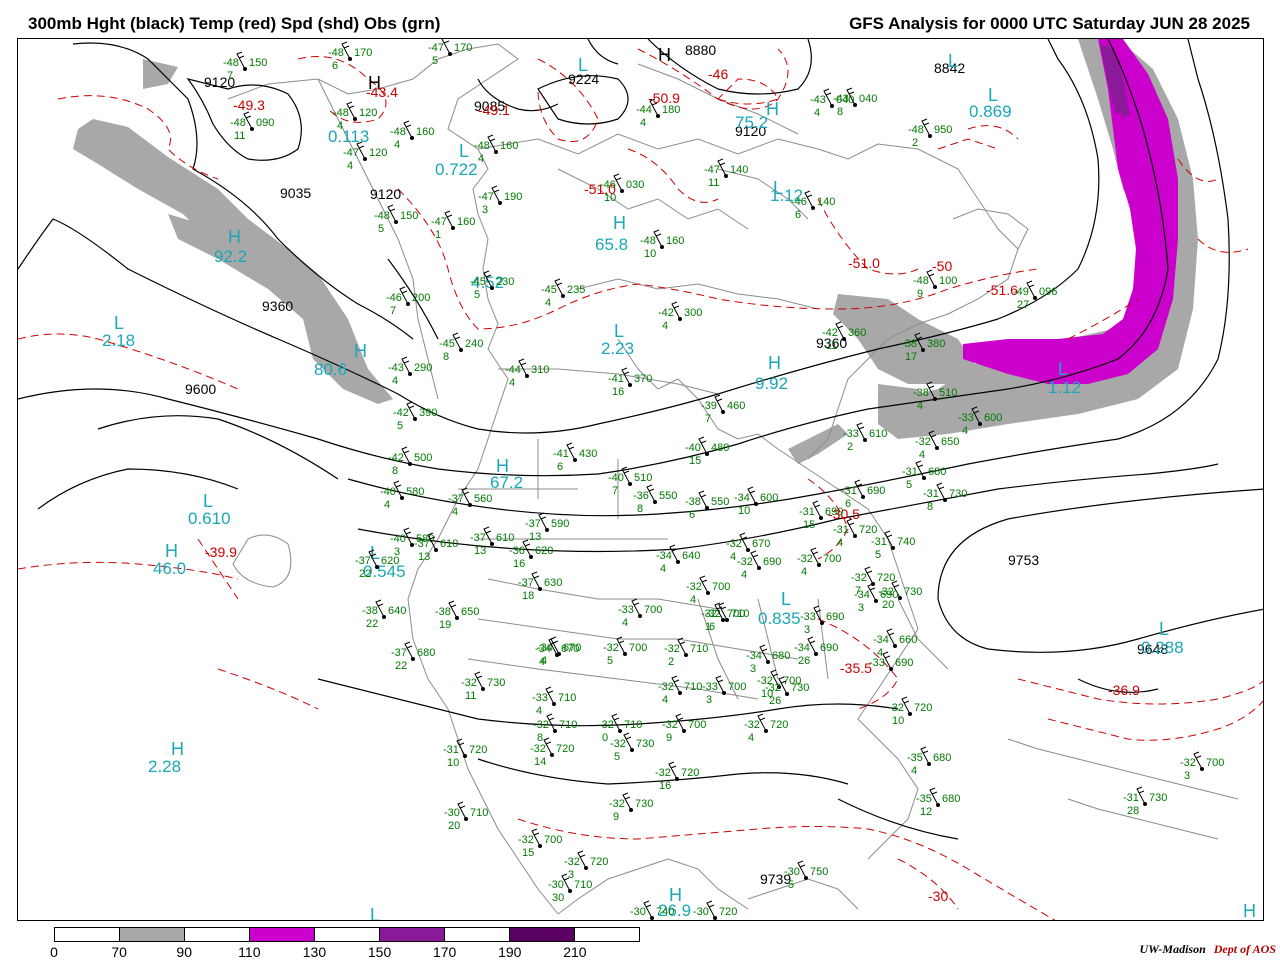 The image size is (1280, 960). Describe the element at coordinates (779, 725) in the screenshot. I see `obs-height: 720` at that location.